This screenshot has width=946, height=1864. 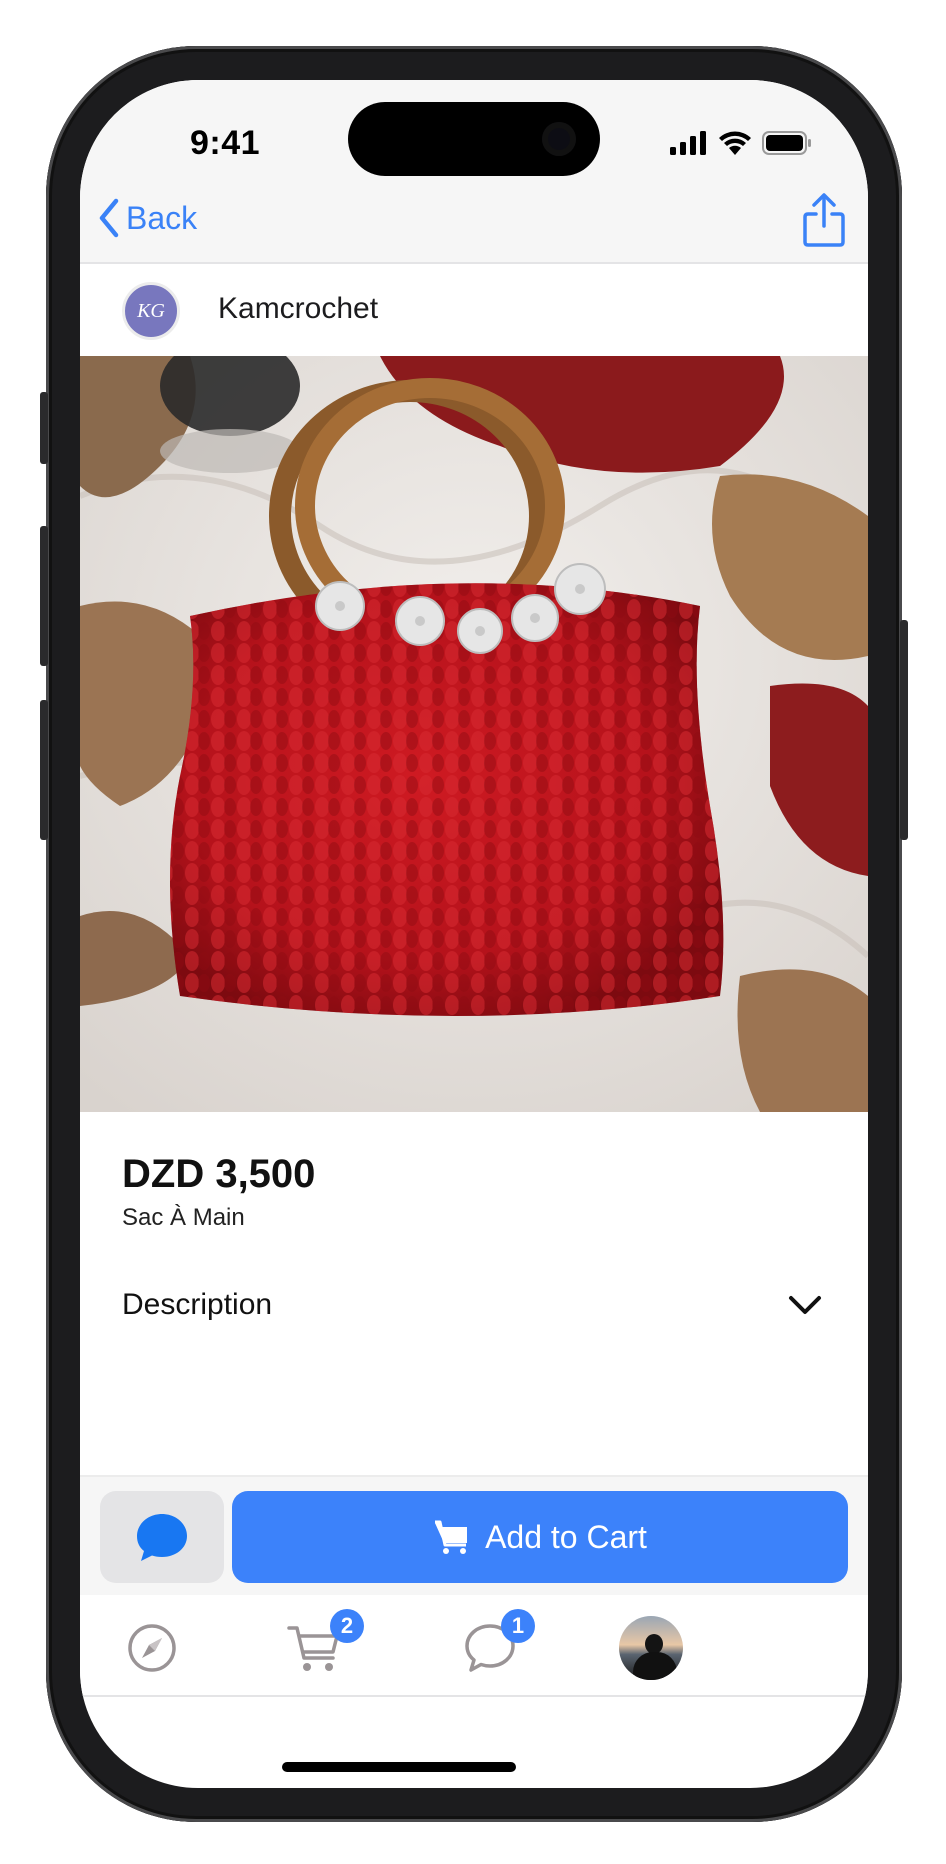 I want to click on add-to-cart-button: Add to Cart, so click(x=540, y=1537).